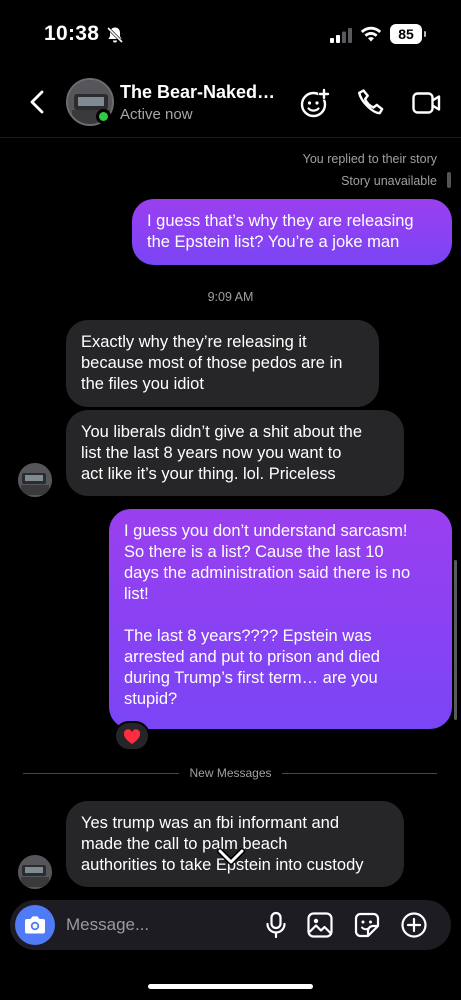 The image size is (461, 1000). I want to click on mute-bell-icon, so click(115, 35).